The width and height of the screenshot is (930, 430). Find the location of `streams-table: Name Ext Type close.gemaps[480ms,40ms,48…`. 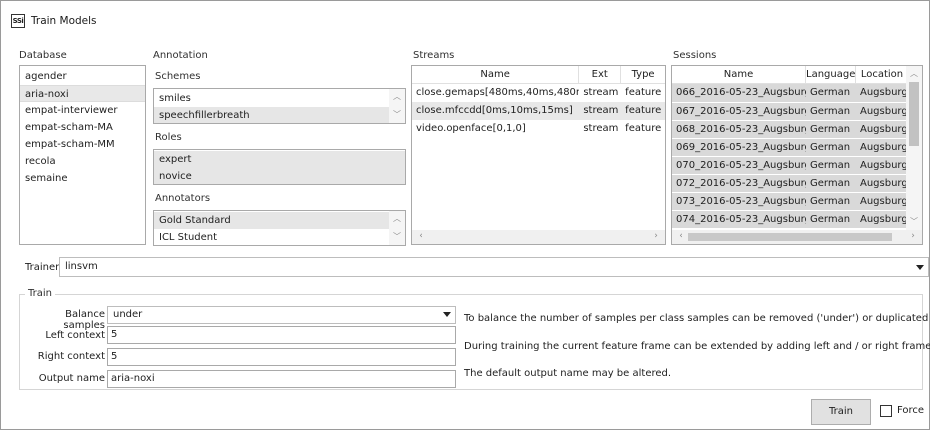

streams-table: Name Ext Type close.gemaps[480ms,40ms,48… is located at coordinates (538, 155).